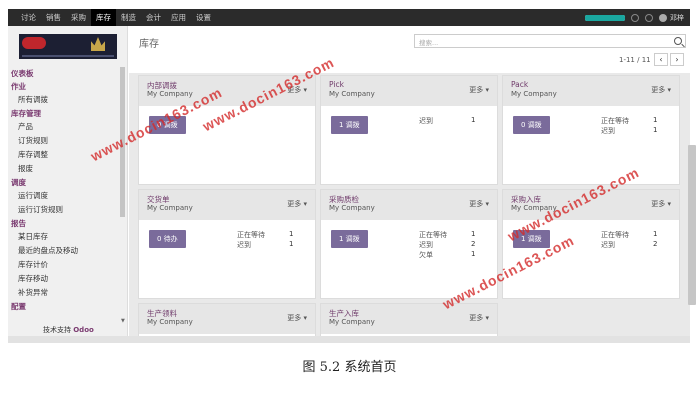 The image size is (699, 394). I want to click on progress-bar, so click(605, 17).